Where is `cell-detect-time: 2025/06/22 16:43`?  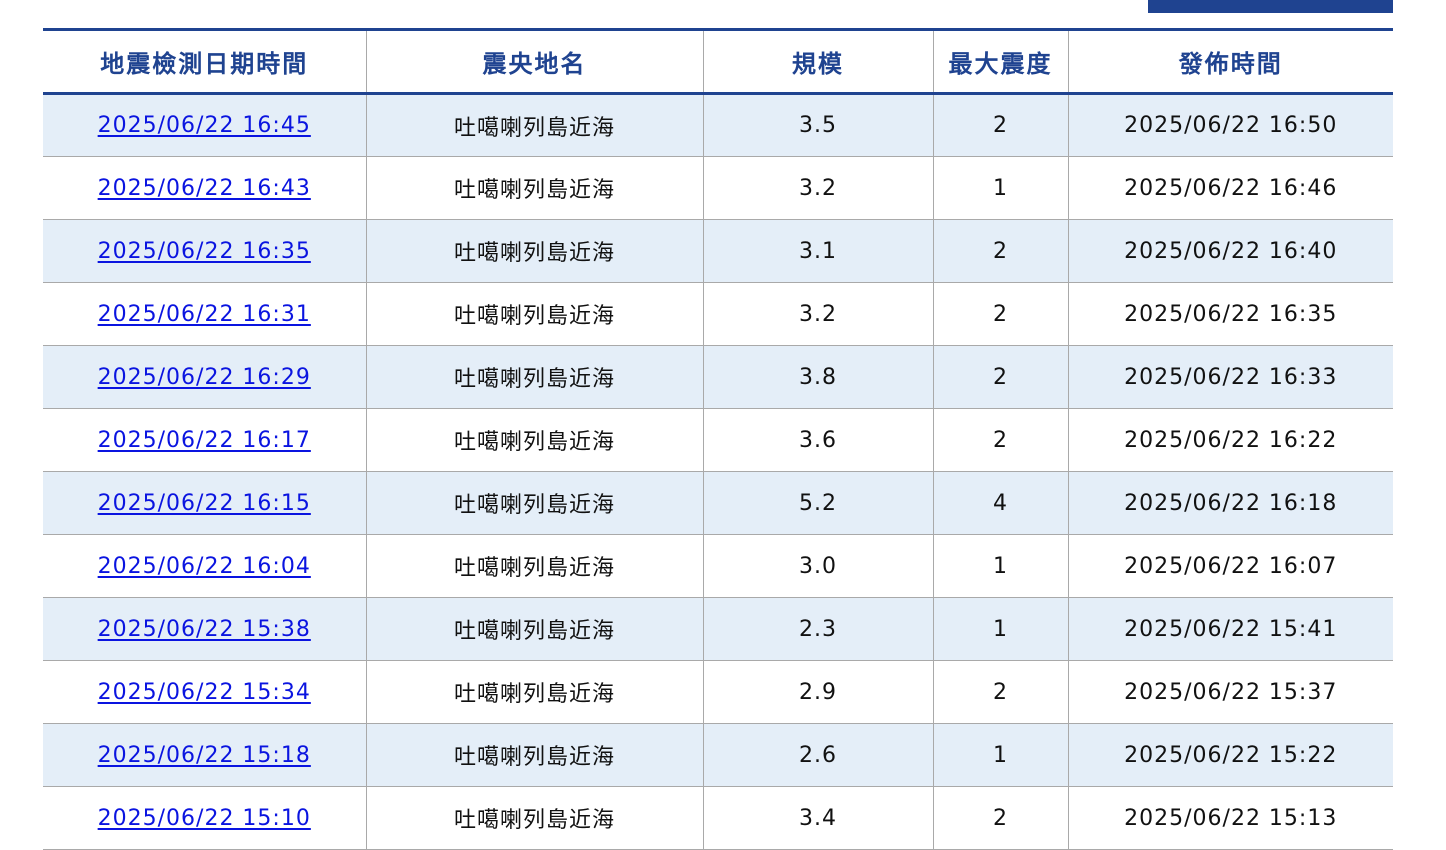
cell-detect-time: 2025/06/22 16:43 is located at coordinates (204, 188).